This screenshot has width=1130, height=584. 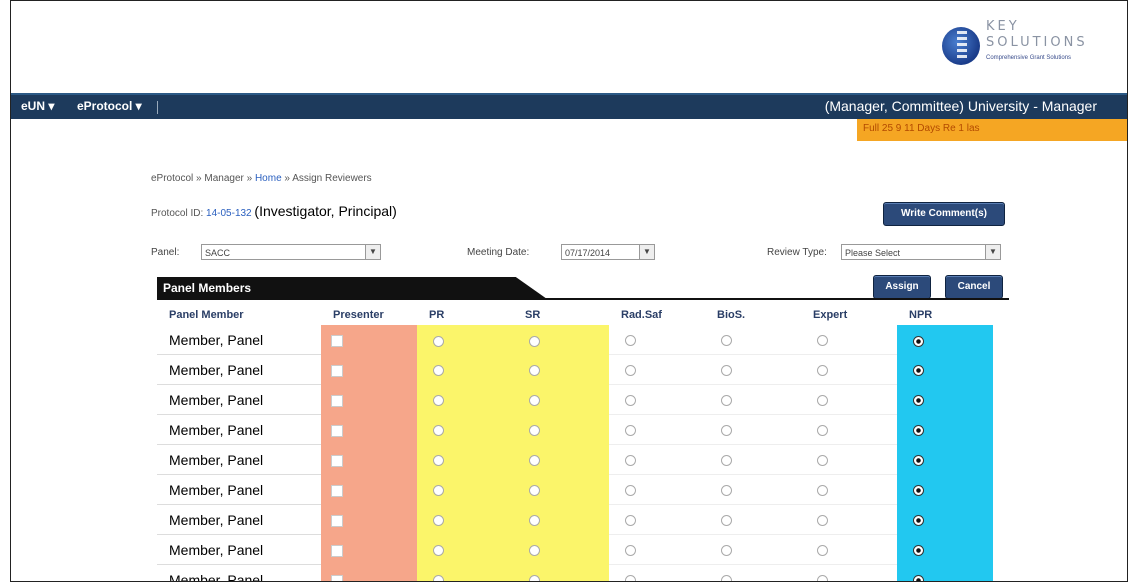 I want to click on breadcrumb-home-link: Home, so click(x=268, y=178).